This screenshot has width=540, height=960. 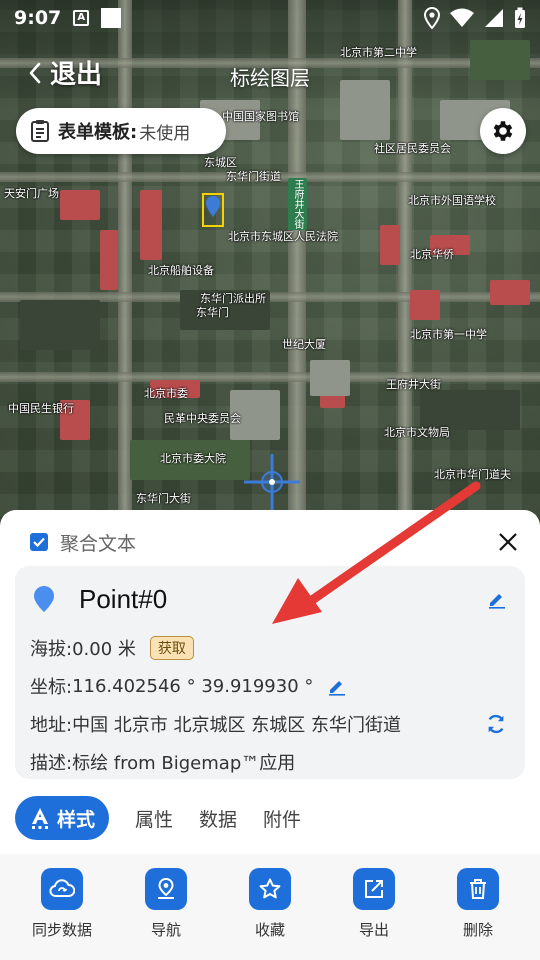 What do you see at coordinates (41, 408) in the screenshot?
I see `map-label: 中国民生银行` at bounding box center [41, 408].